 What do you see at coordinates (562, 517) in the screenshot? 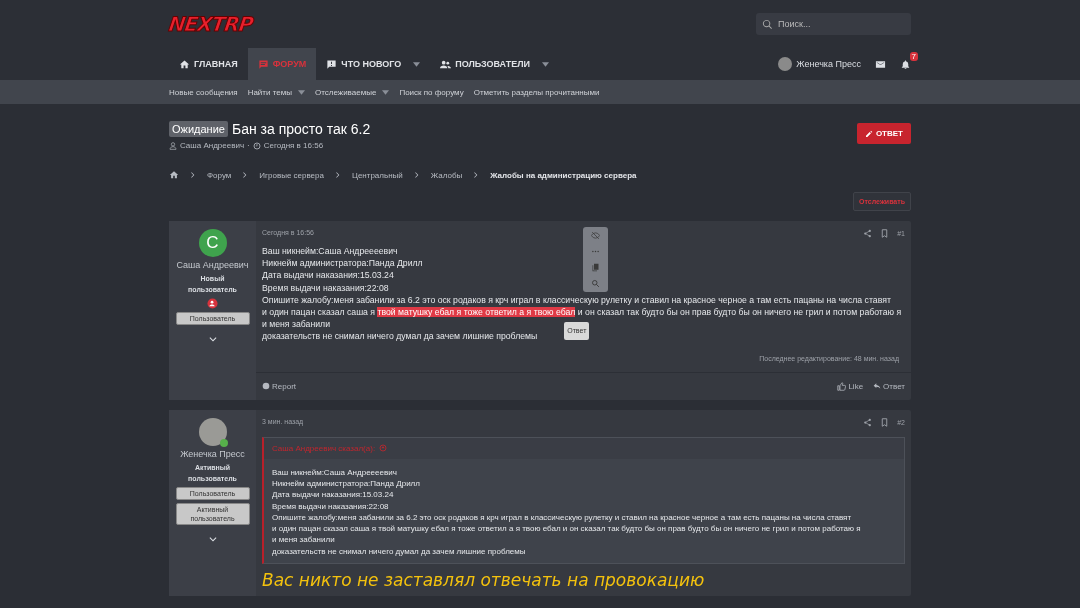
I see `quote-line: Опишите жалобу:меня забанили за 6.2 это оск родаков я крч играл в классическую рулетку и ставил на красное черное а там есть пацаны на числа ставят` at bounding box center [562, 517].